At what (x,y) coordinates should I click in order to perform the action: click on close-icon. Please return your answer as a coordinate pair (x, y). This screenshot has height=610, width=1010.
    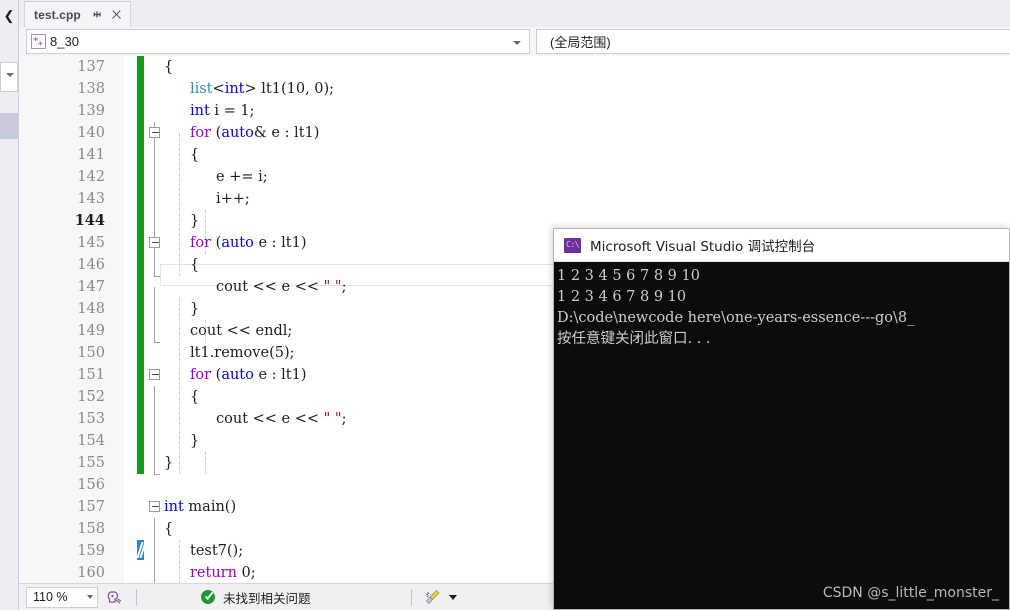
    Looking at the image, I should click on (116, 14).